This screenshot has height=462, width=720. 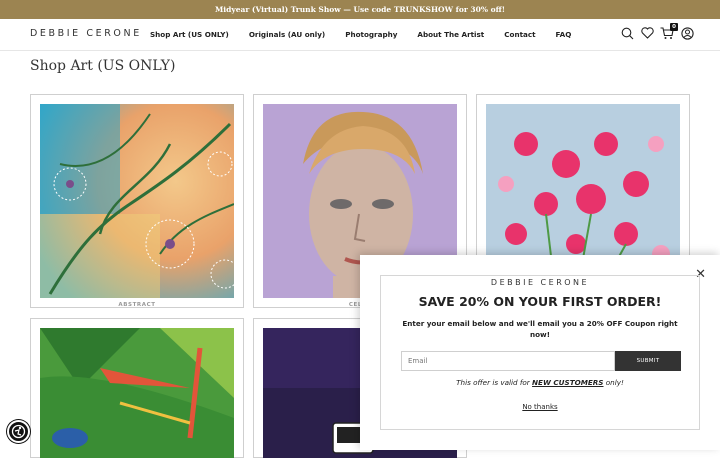 What do you see at coordinates (669, 31) in the screenshot?
I see `cart-icon: 0` at bounding box center [669, 31].